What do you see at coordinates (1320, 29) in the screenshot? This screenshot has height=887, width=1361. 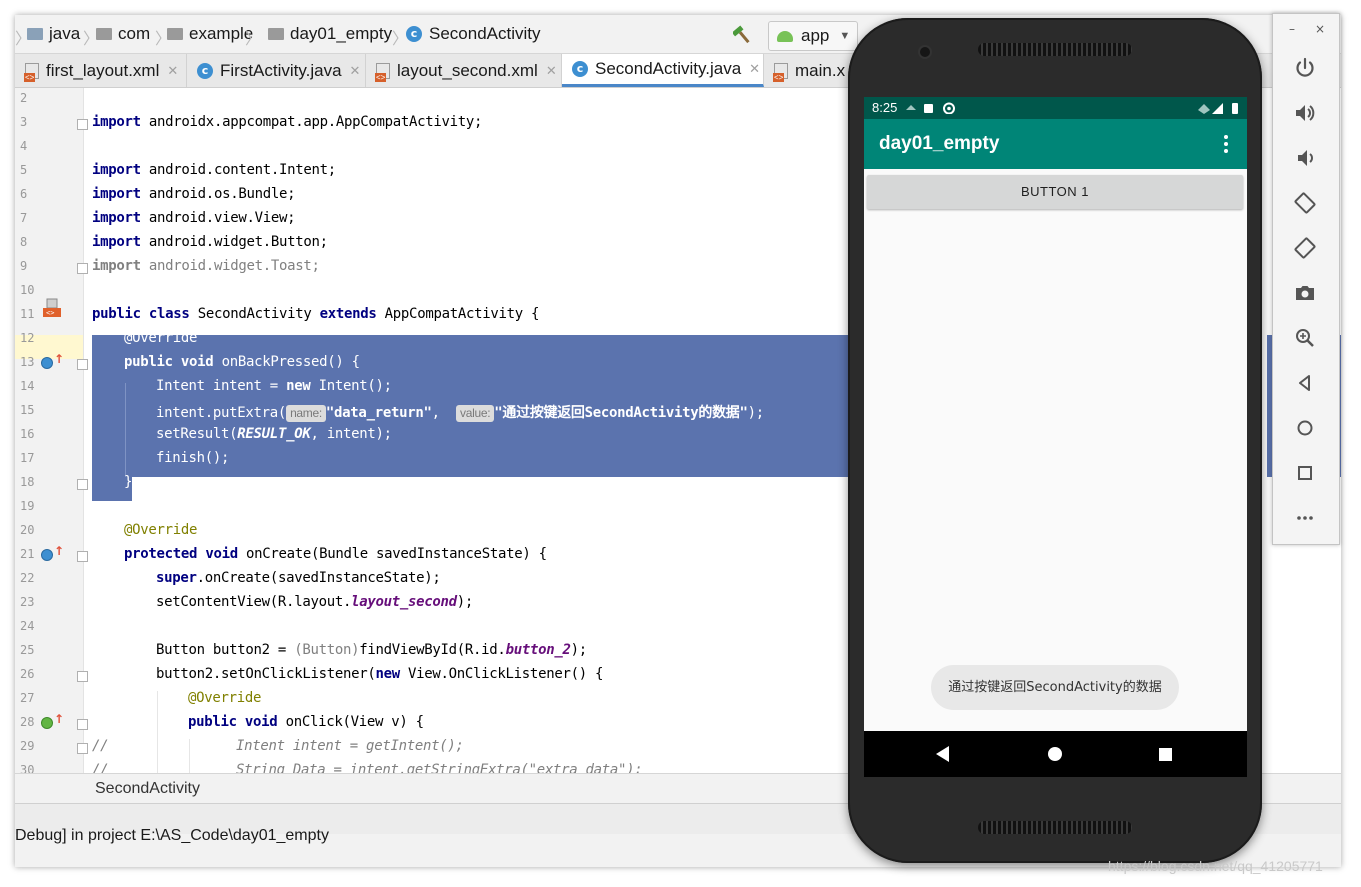 I see `close-button: ×` at bounding box center [1320, 29].